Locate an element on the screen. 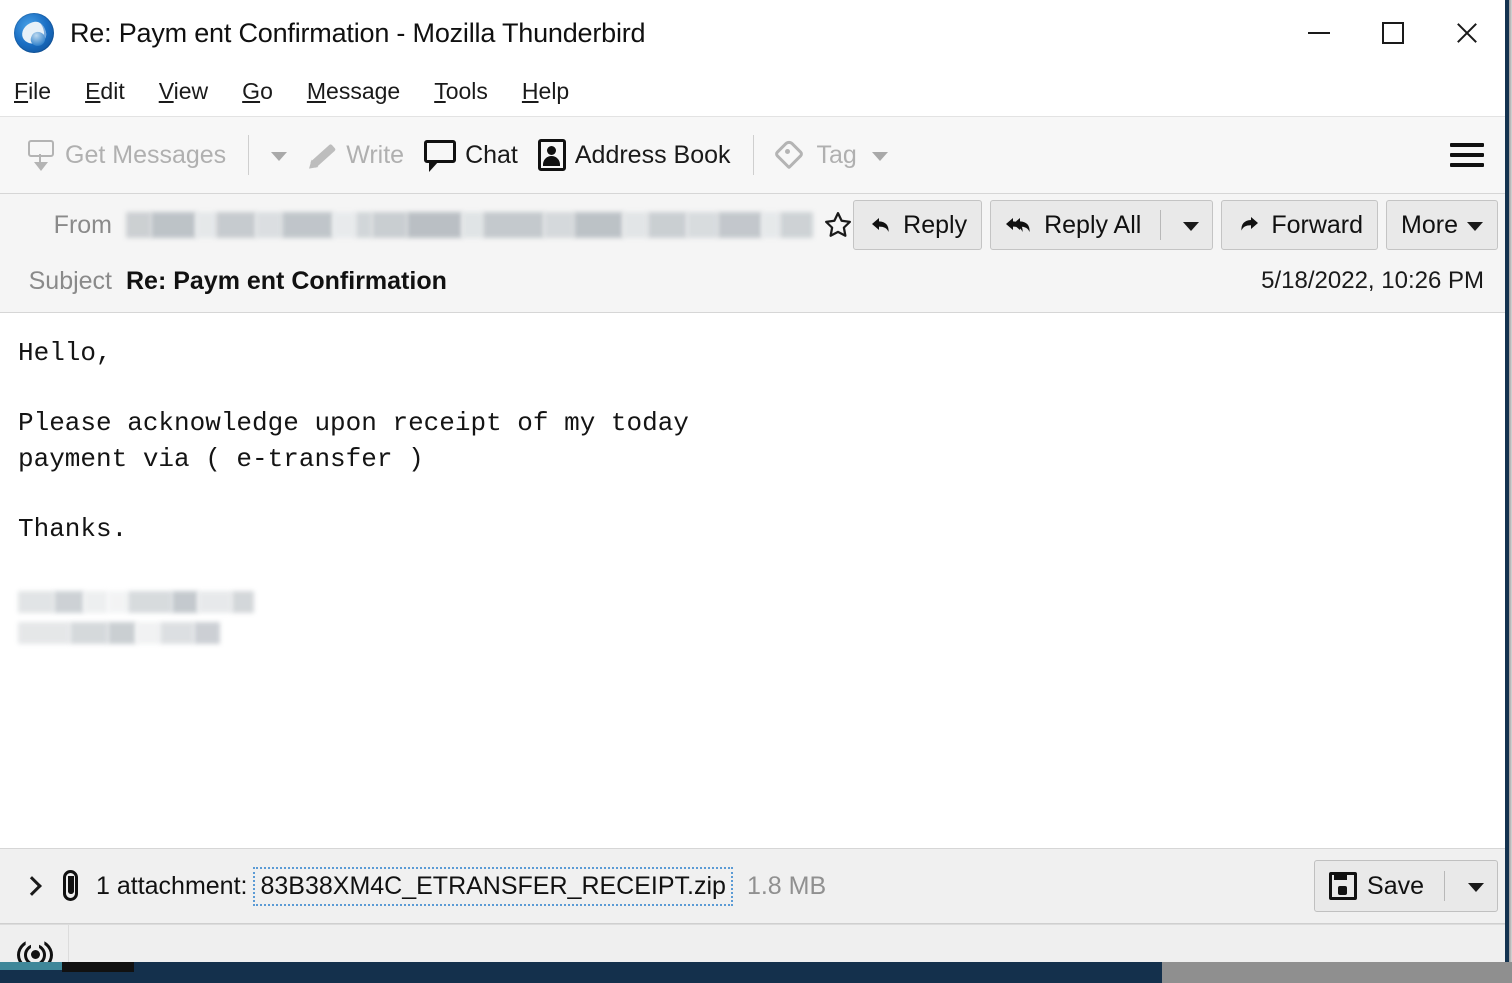 The width and height of the screenshot is (1512, 983). write-label: Write is located at coordinates (375, 154).